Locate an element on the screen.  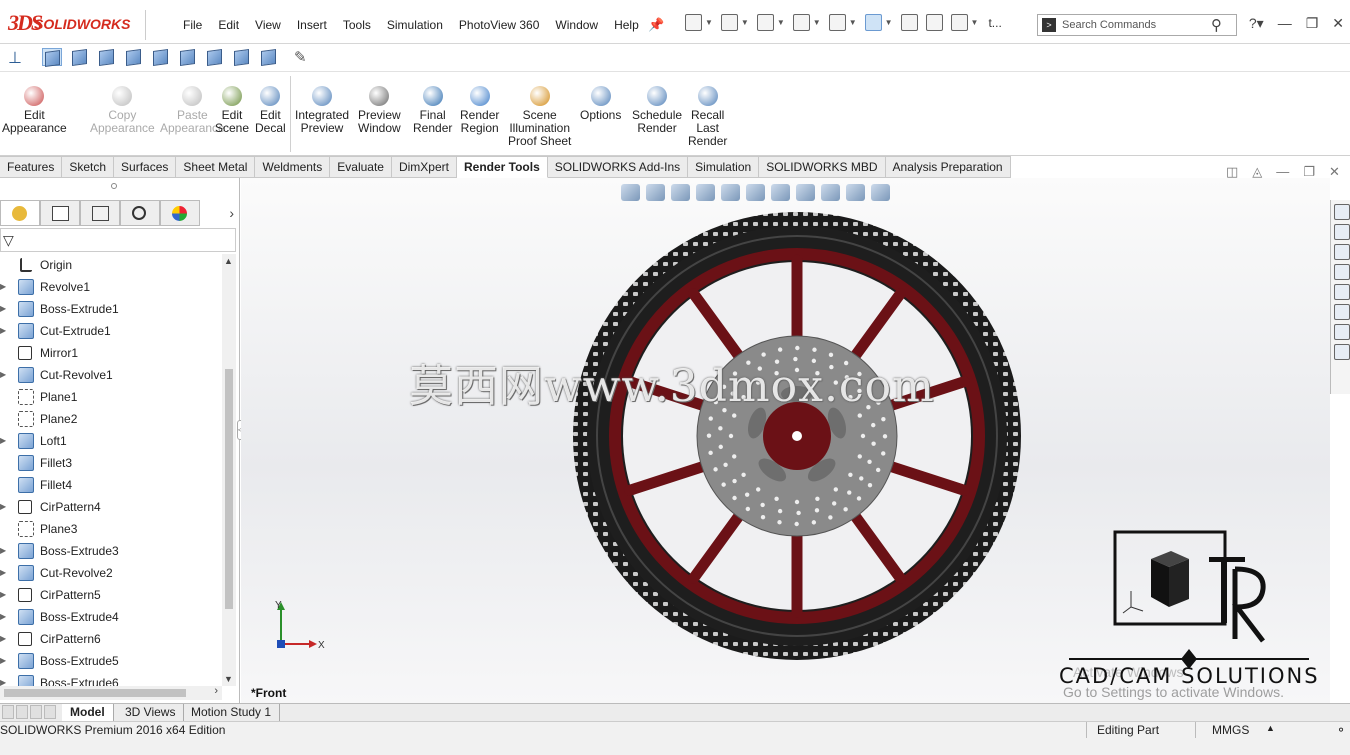
units-selector: MMGS is located at coordinates (1230, 730).